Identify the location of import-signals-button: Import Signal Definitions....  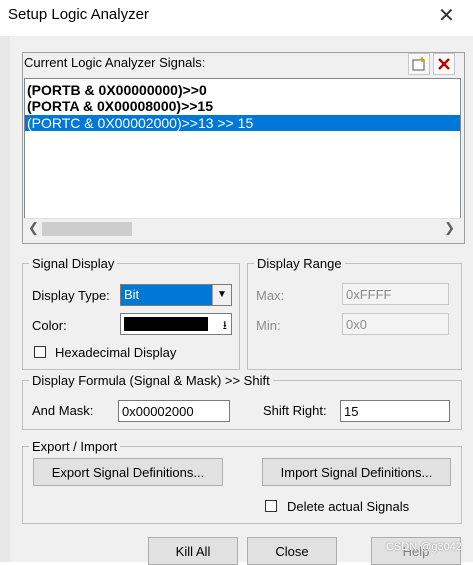
(356, 472).